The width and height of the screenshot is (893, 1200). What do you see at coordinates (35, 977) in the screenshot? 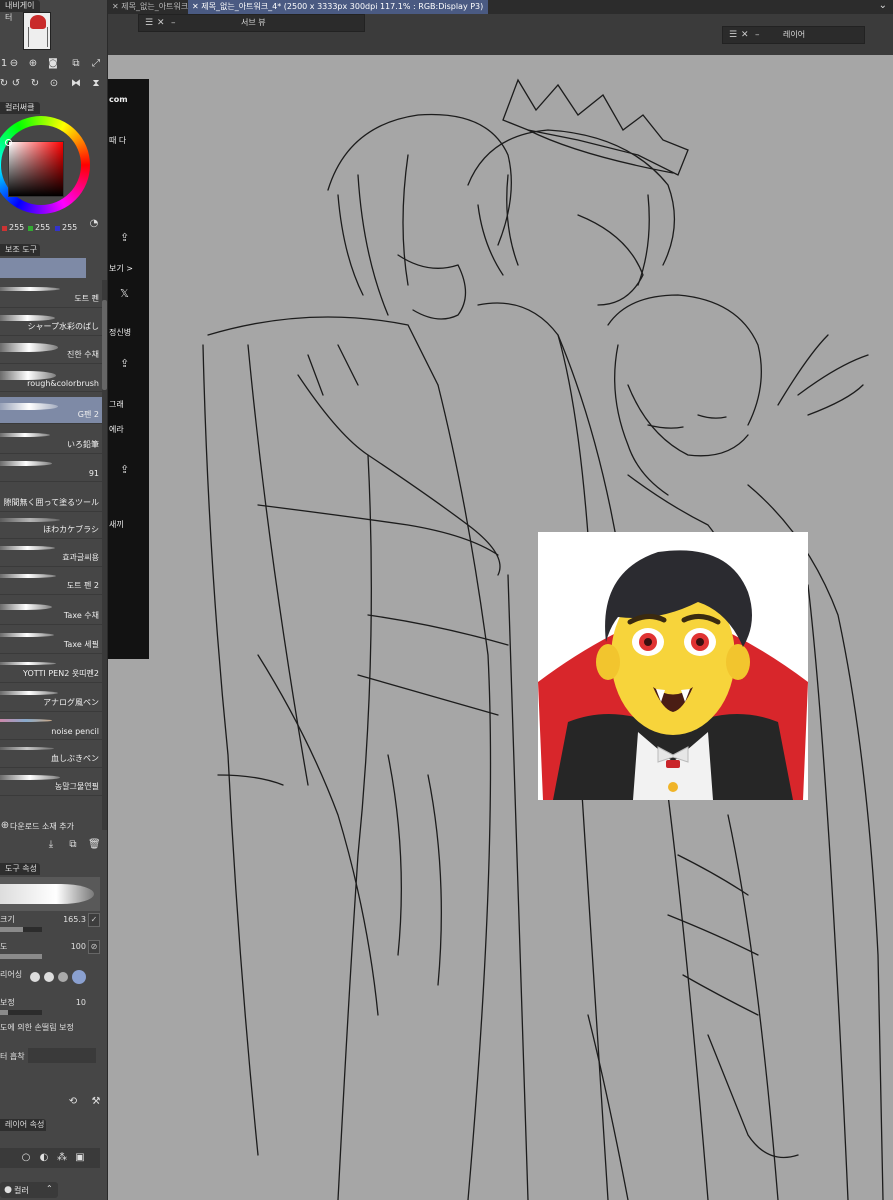
I see `antialias-none-icon` at bounding box center [35, 977].